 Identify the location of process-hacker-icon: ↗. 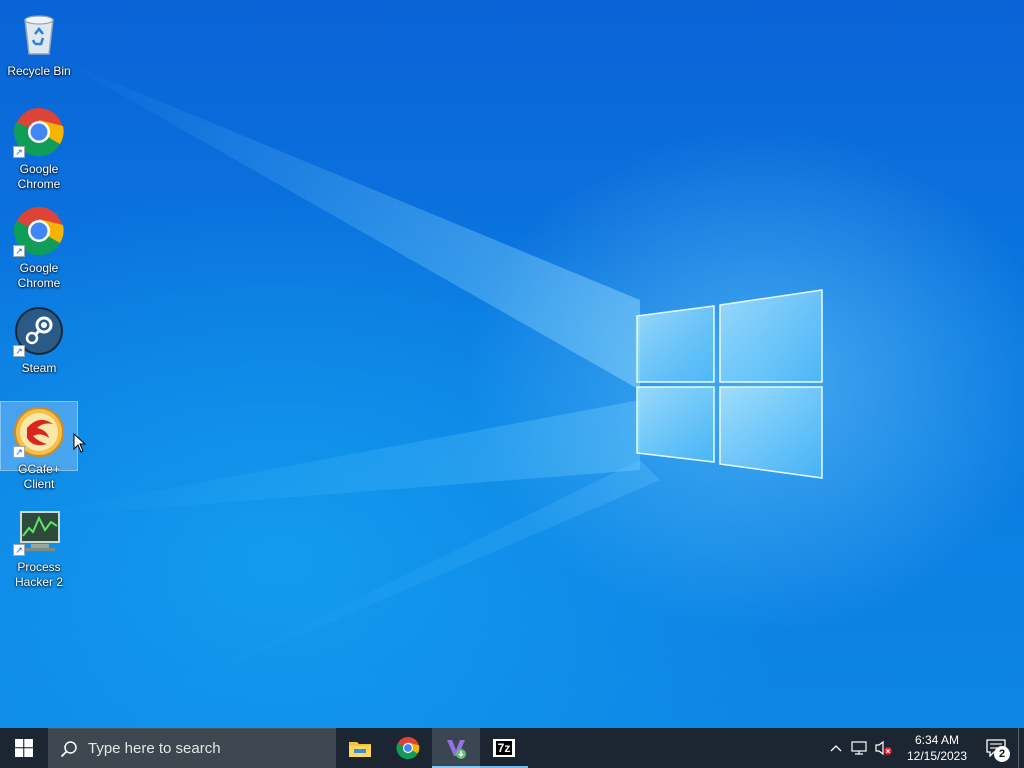
(39, 530).